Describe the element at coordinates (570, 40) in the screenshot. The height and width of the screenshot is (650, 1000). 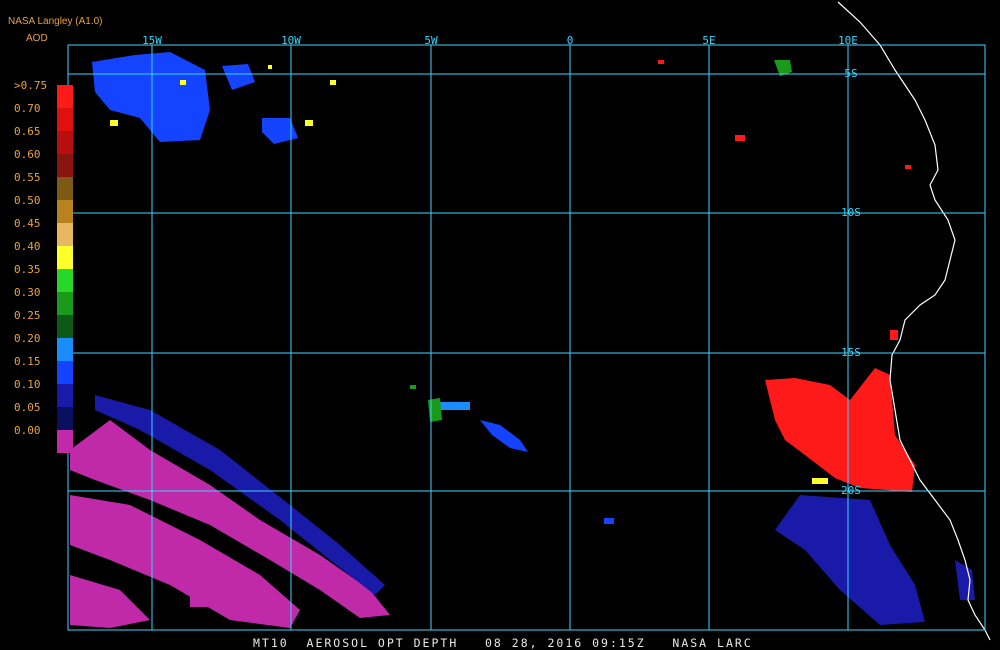
I see `longitude-label: 0` at that location.